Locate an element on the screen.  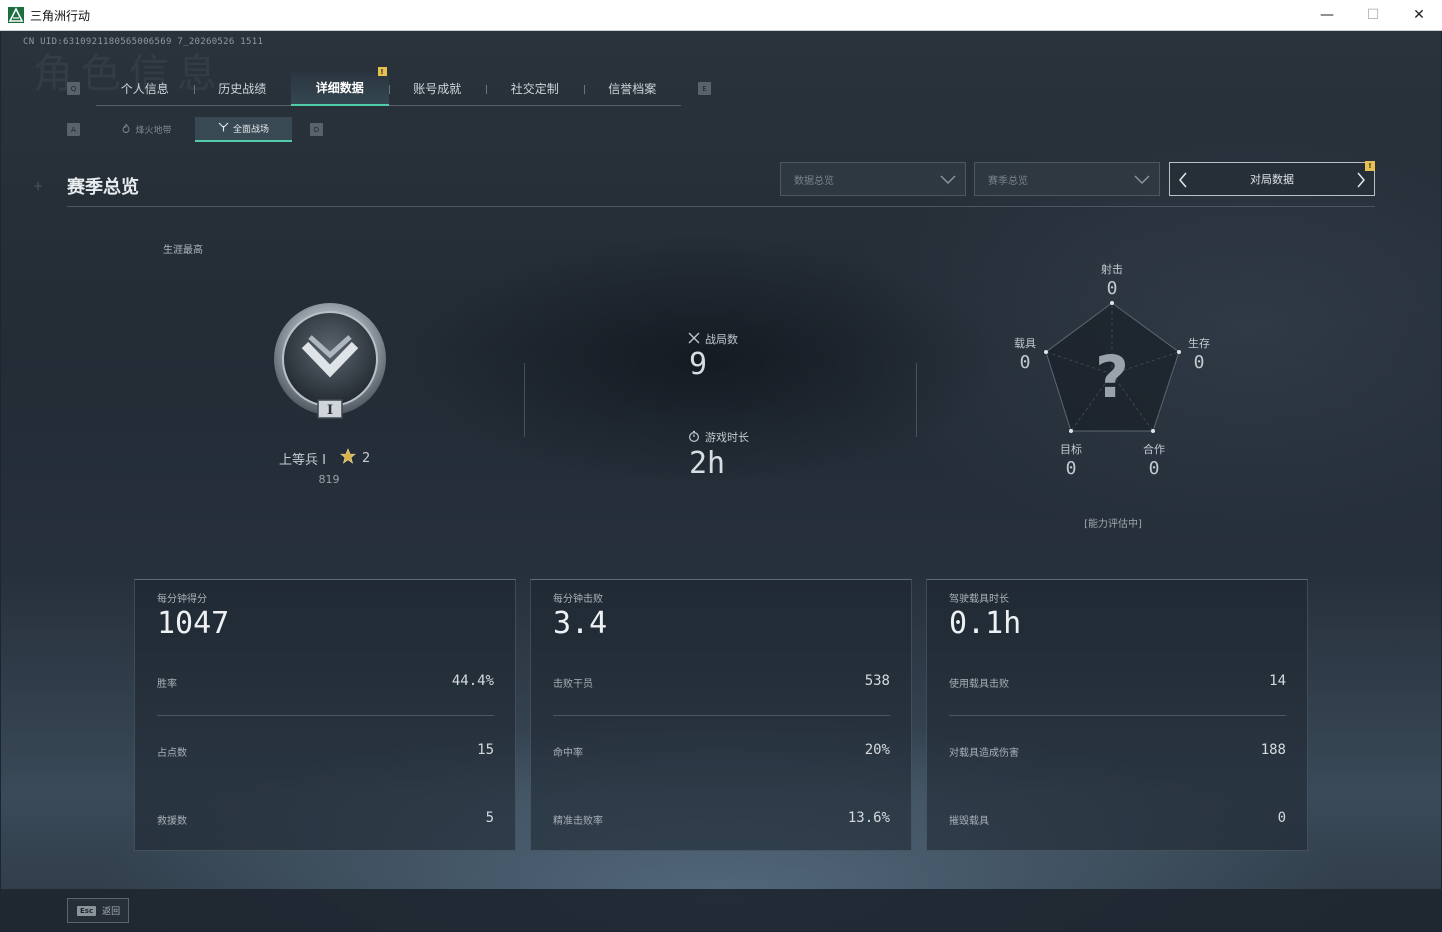
rank-title: 上等兵 I 2 is located at coordinates (324, 458).